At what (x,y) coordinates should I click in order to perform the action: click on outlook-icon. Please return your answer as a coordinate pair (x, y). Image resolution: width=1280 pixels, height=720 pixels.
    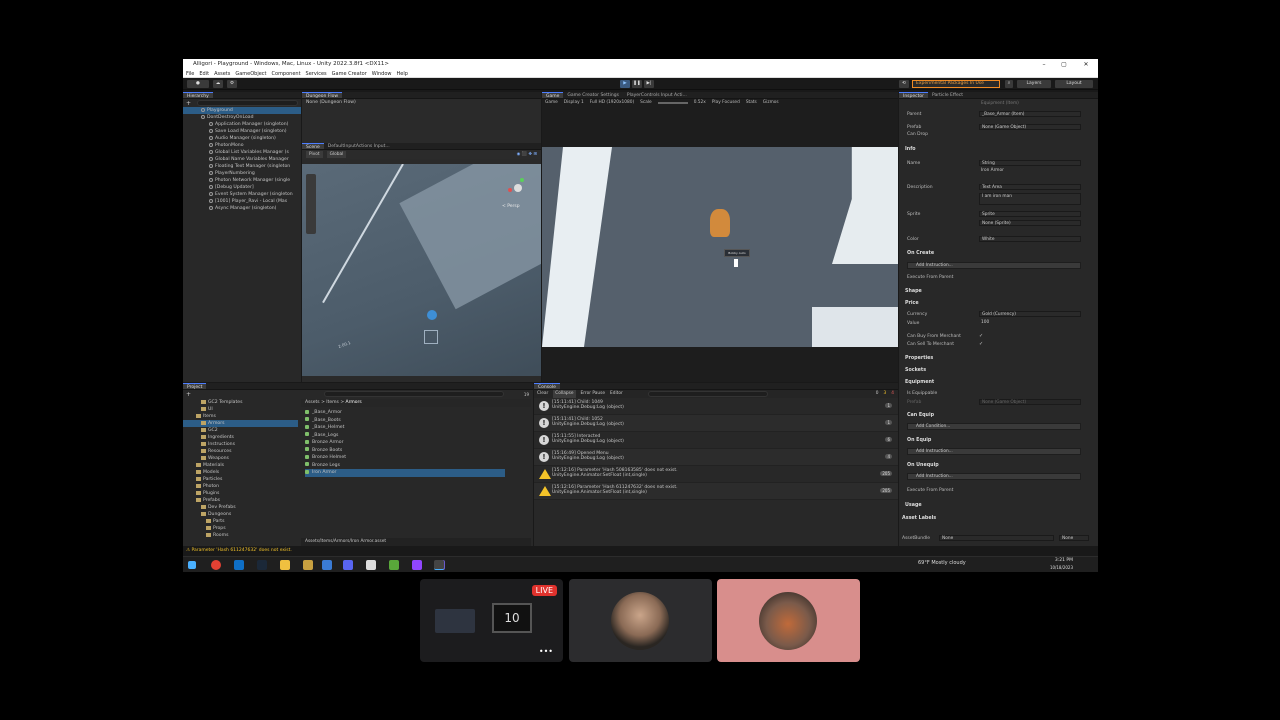
    Looking at the image, I should click on (239, 565).